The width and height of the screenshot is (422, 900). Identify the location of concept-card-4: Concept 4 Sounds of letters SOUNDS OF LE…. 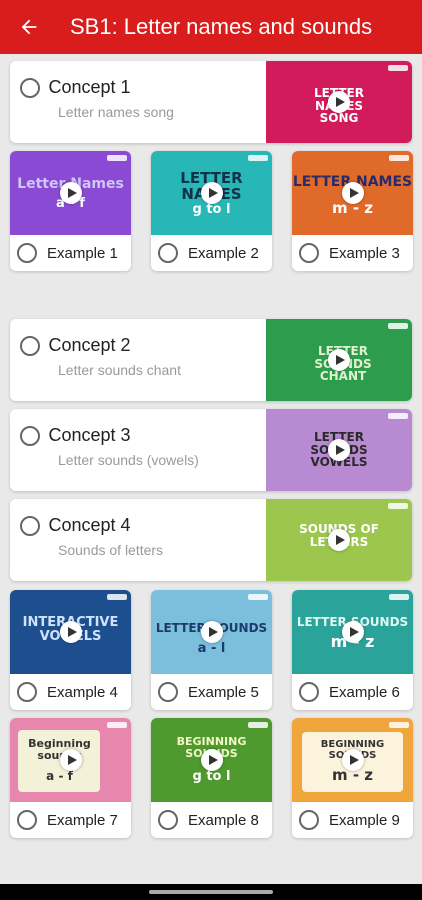
(211, 540).